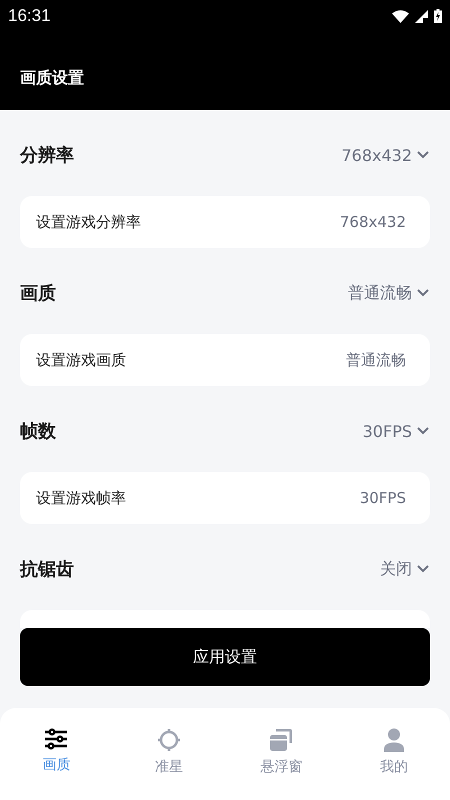 Image resolution: width=450 pixels, height=800 pixels. What do you see at coordinates (225, 360) in the screenshot?
I see `setting-card: 设置游戏画质 普通流畅` at bounding box center [225, 360].